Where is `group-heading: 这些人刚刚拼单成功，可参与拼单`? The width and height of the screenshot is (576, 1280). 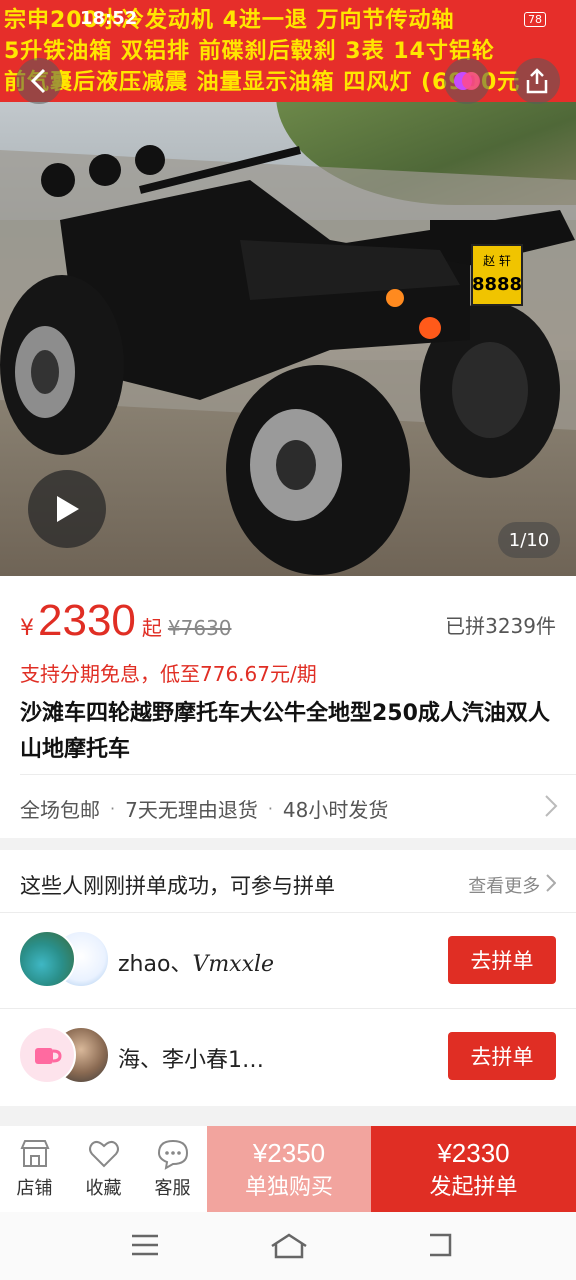
group-heading: 这些人刚刚拼单成功，可参与拼单 is located at coordinates (177, 886).